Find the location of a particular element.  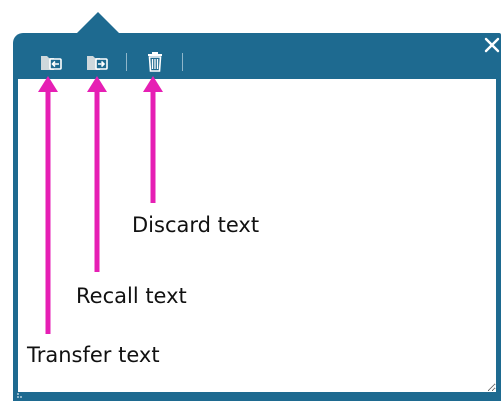

close-icon is located at coordinates (492, 45).